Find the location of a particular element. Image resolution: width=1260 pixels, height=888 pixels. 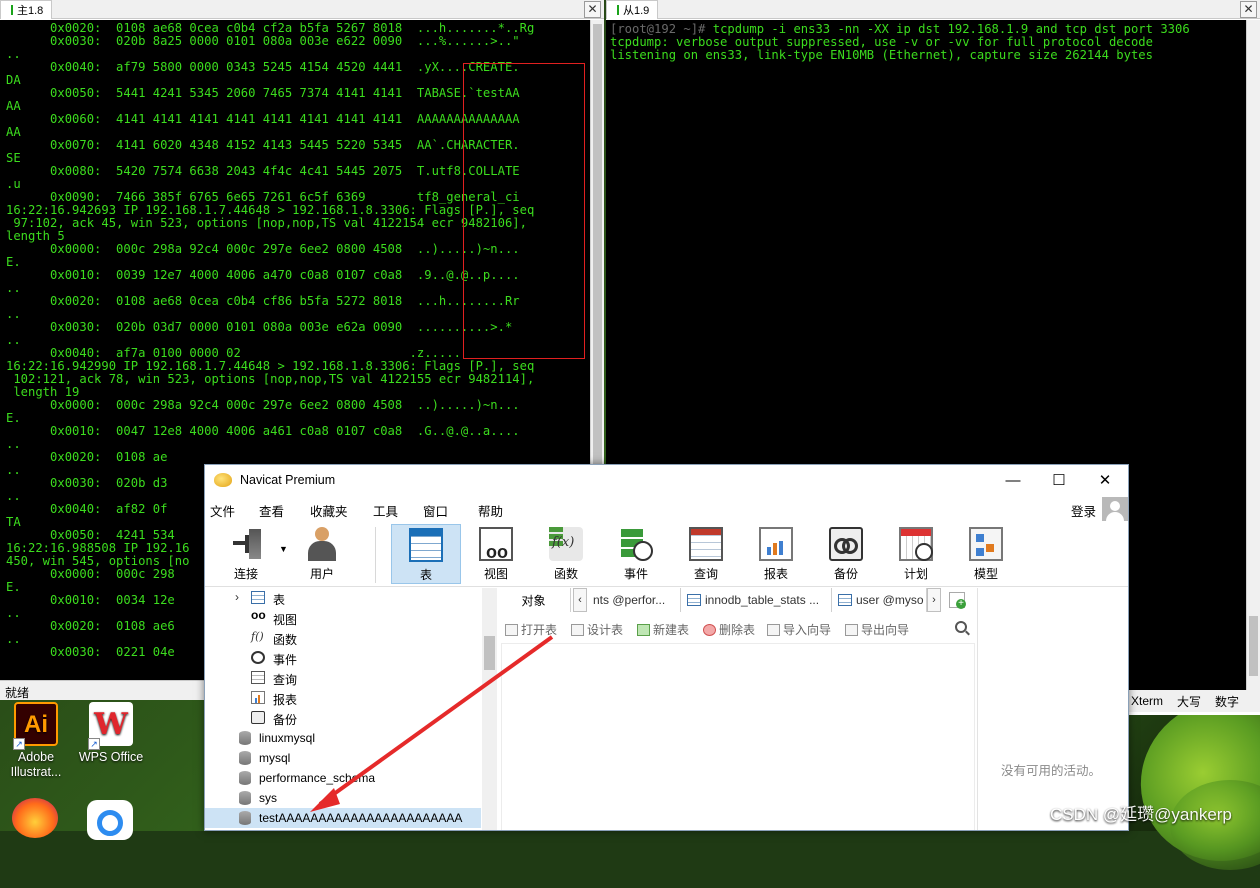

terminal-line: 0x0040: af82 0f is located at coordinates (87, 509).